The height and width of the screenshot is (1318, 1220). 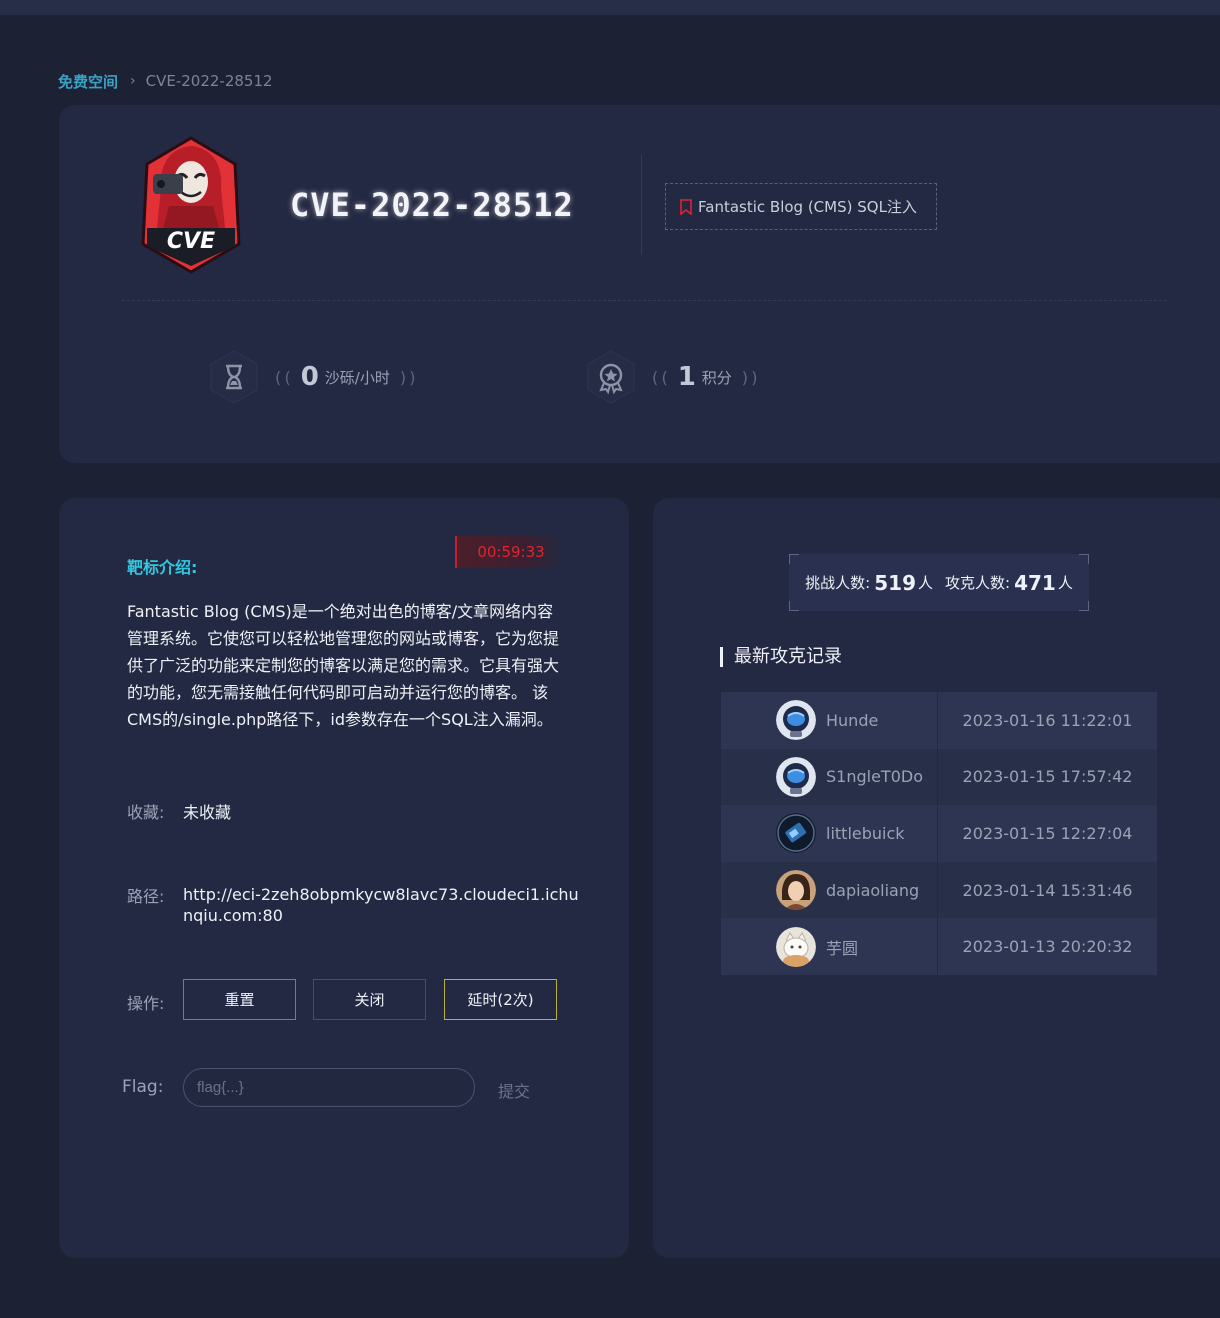 I want to click on bookmark-icon, so click(x=686, y=207).